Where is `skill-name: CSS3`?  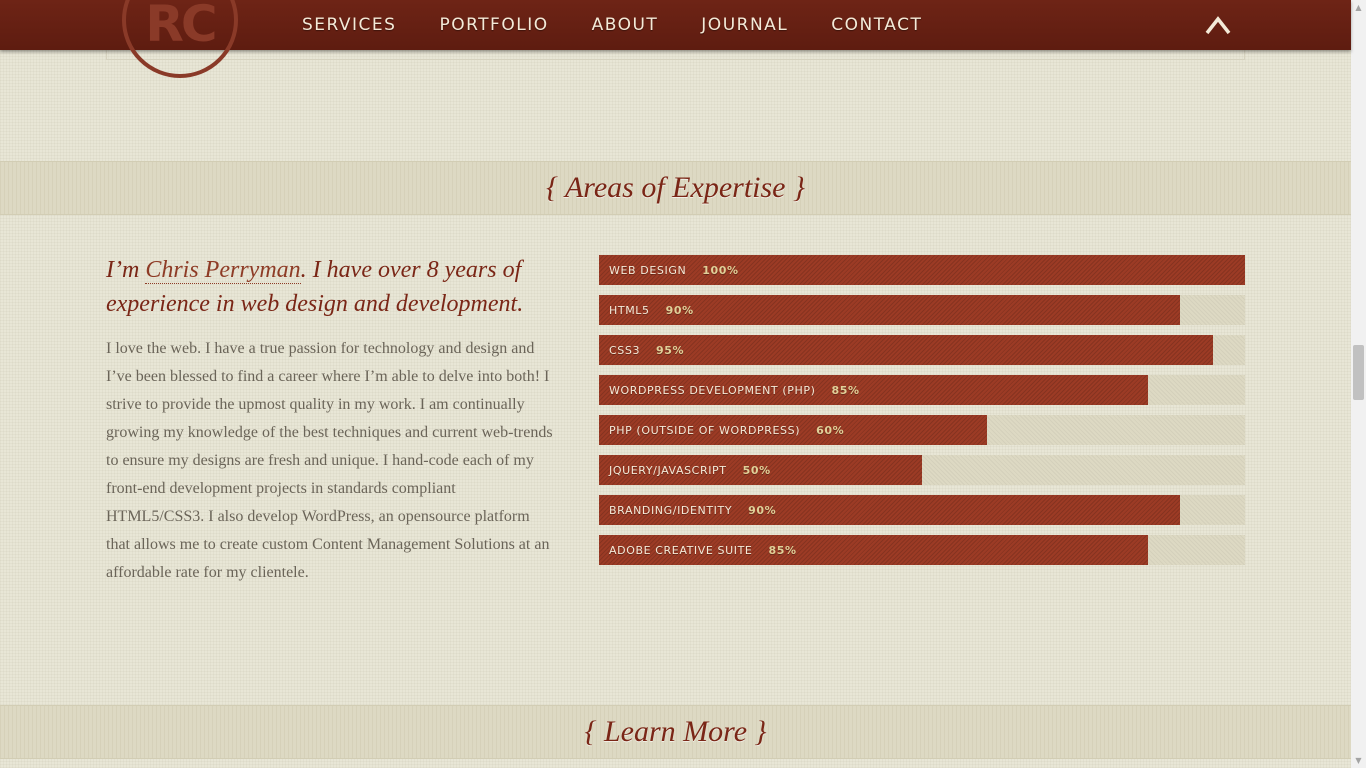 skill-name: CSS3 is located at coordinates (625, 350).